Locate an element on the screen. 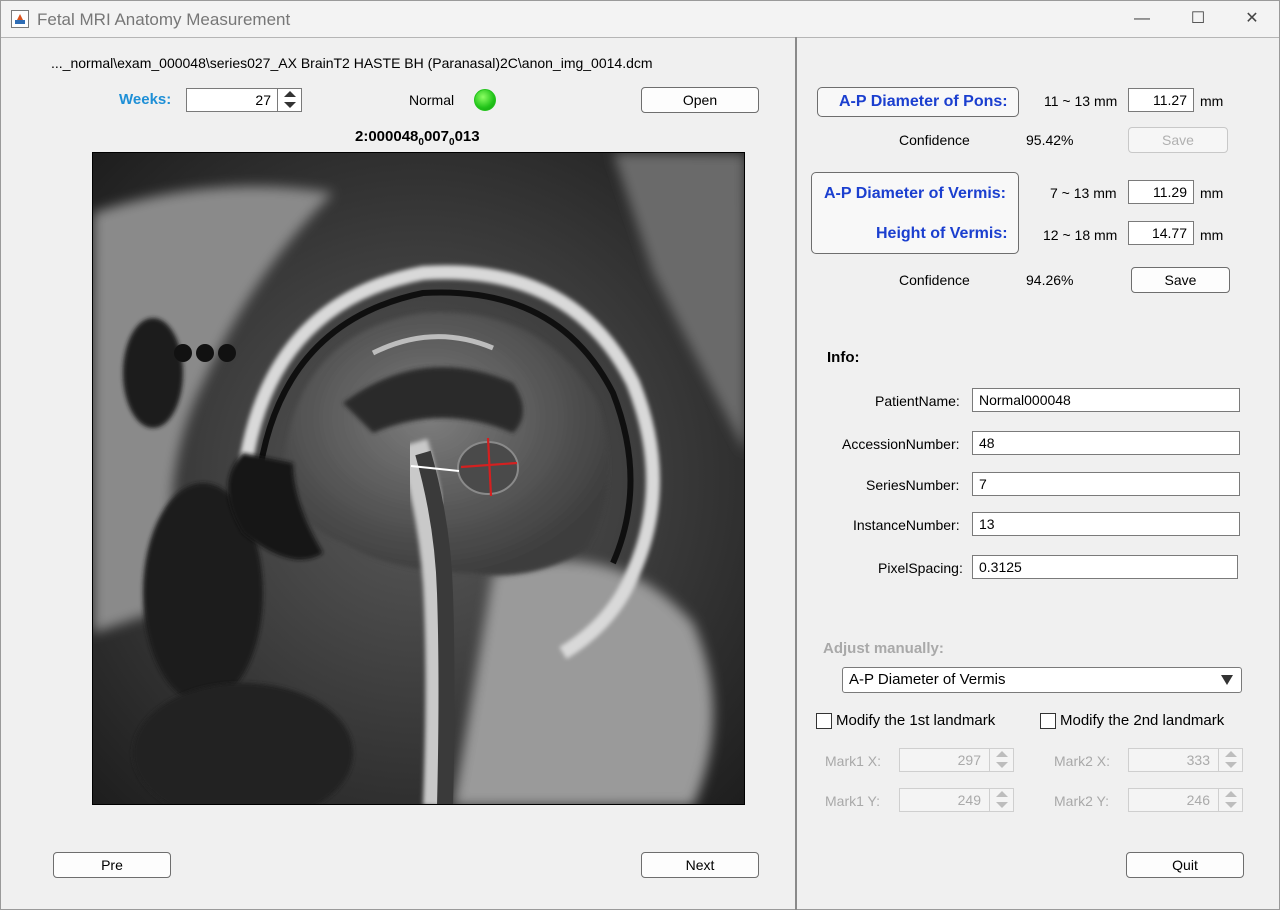  mark2-x-value: 333 is located at coordinates (1198, 760).